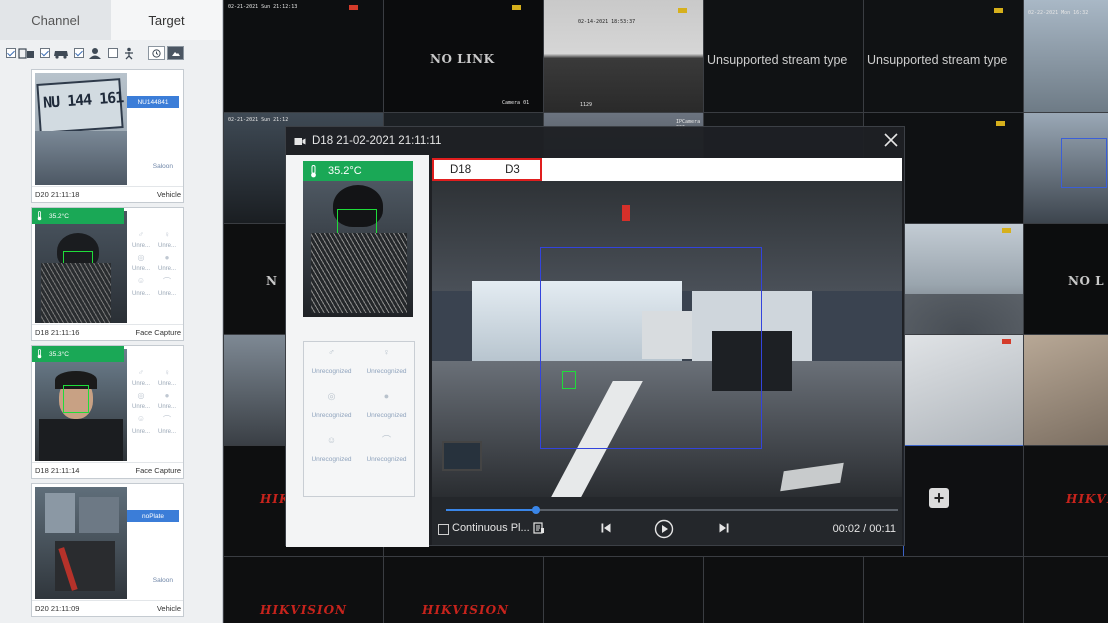  I want to click on next-icon, so click(724, 528).